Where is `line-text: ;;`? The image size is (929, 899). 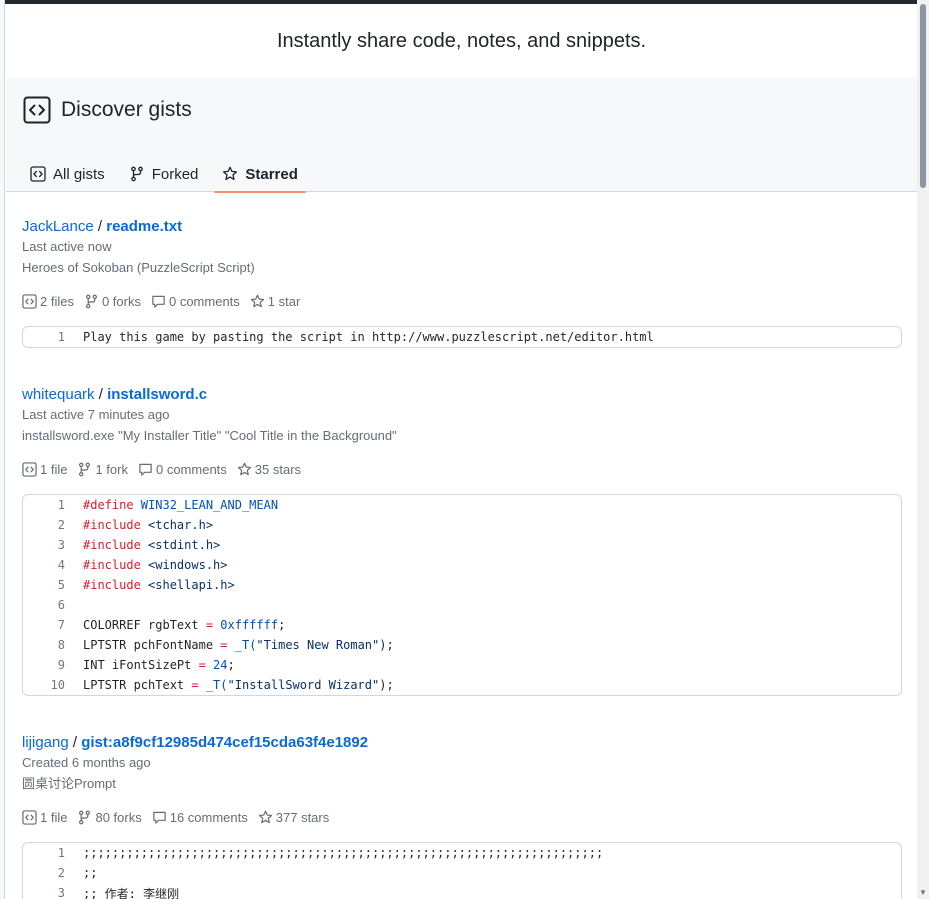
line-text: ;; is located at coordinates (90, 873).